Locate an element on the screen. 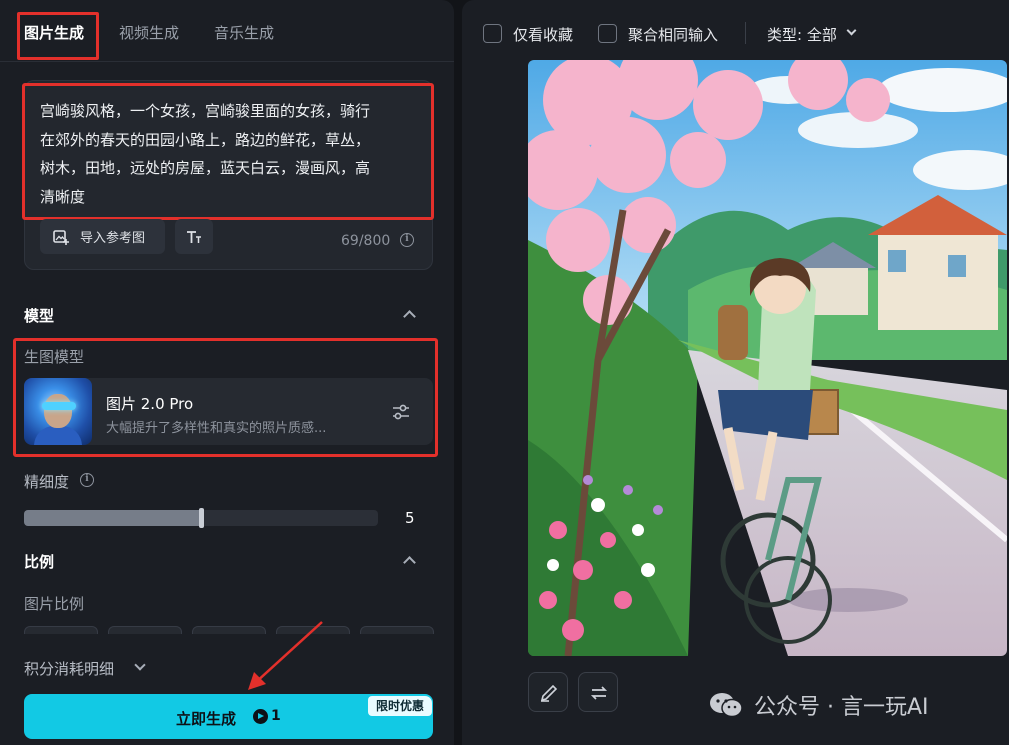 The height and width of the screenshot is (745, 1009). tab-music: 音乐生成 is located at coordinates (244, 32).